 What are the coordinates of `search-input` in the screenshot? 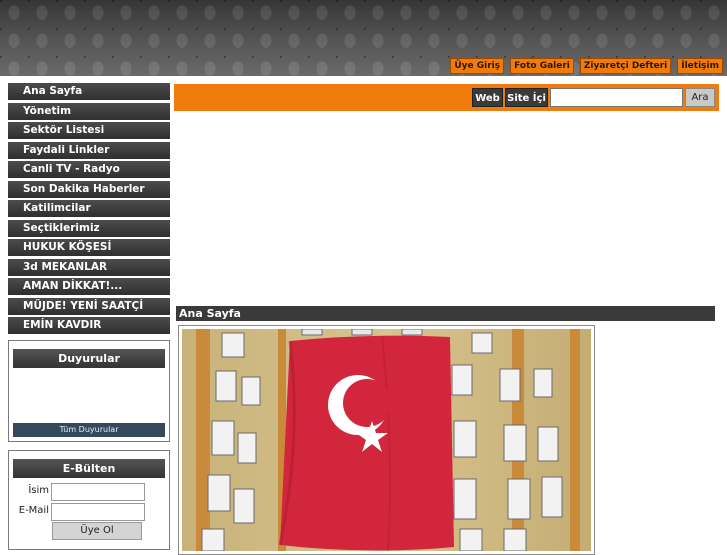 It's located at (616, 97).